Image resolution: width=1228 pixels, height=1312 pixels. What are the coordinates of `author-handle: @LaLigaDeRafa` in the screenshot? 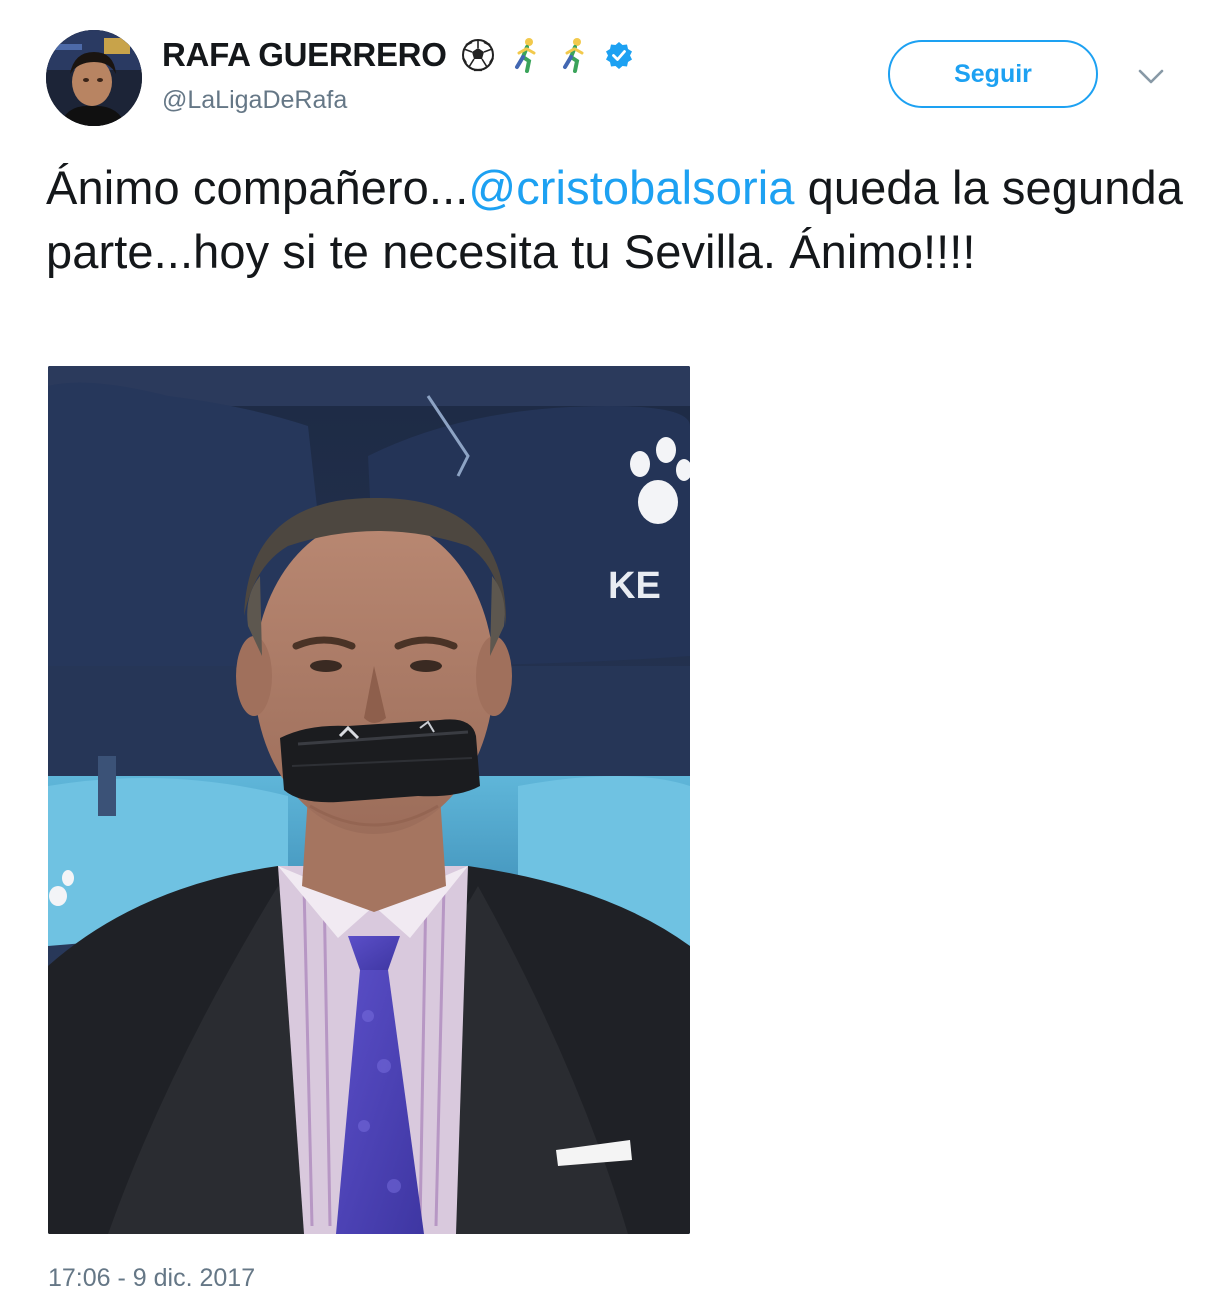 It's located at (254, 100).